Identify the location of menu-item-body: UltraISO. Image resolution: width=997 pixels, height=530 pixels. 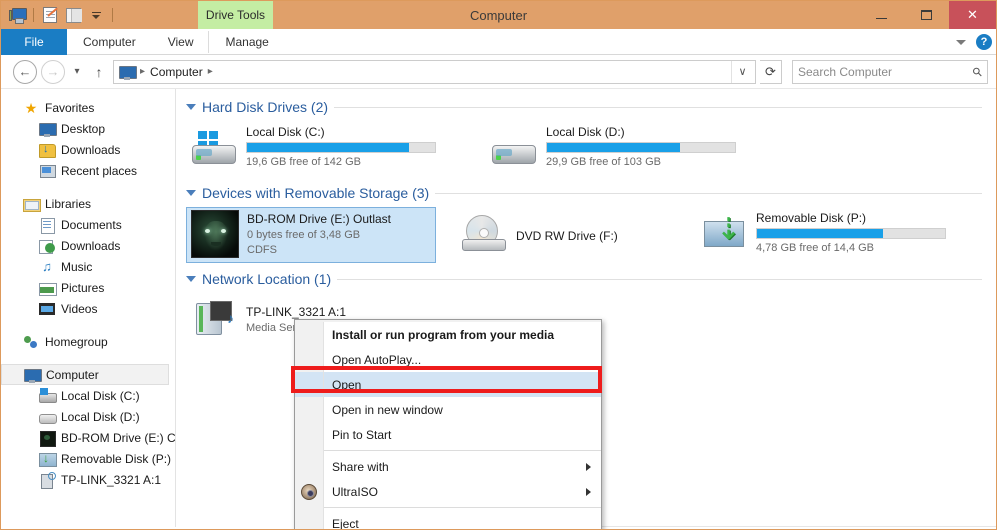
(462, 491).